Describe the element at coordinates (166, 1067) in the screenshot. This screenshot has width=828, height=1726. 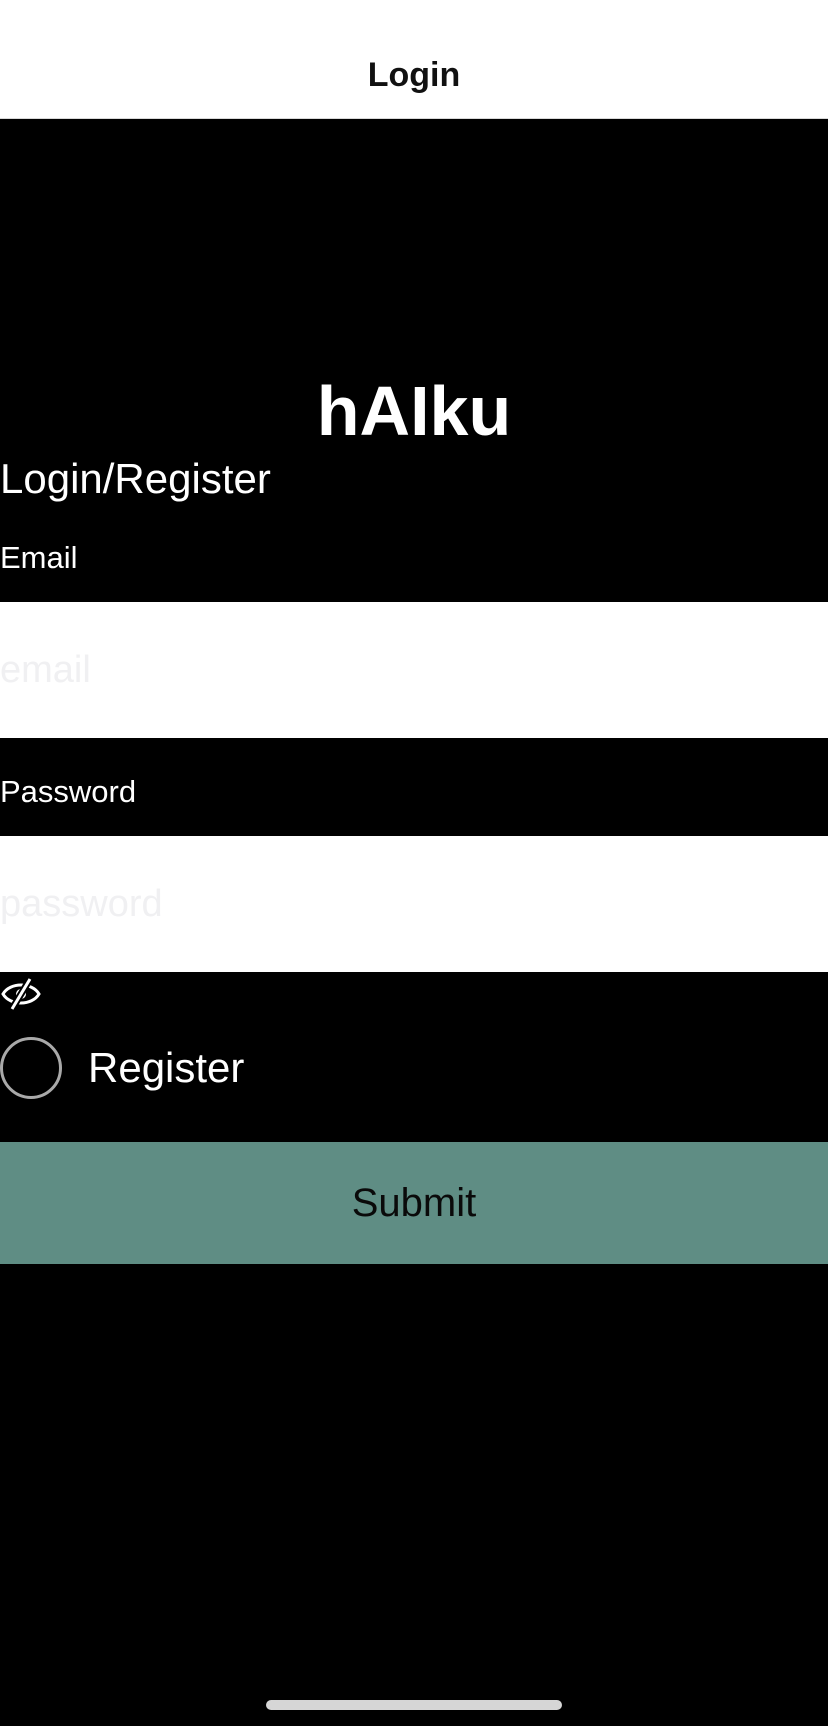
I see `register-label: Register` at that location.